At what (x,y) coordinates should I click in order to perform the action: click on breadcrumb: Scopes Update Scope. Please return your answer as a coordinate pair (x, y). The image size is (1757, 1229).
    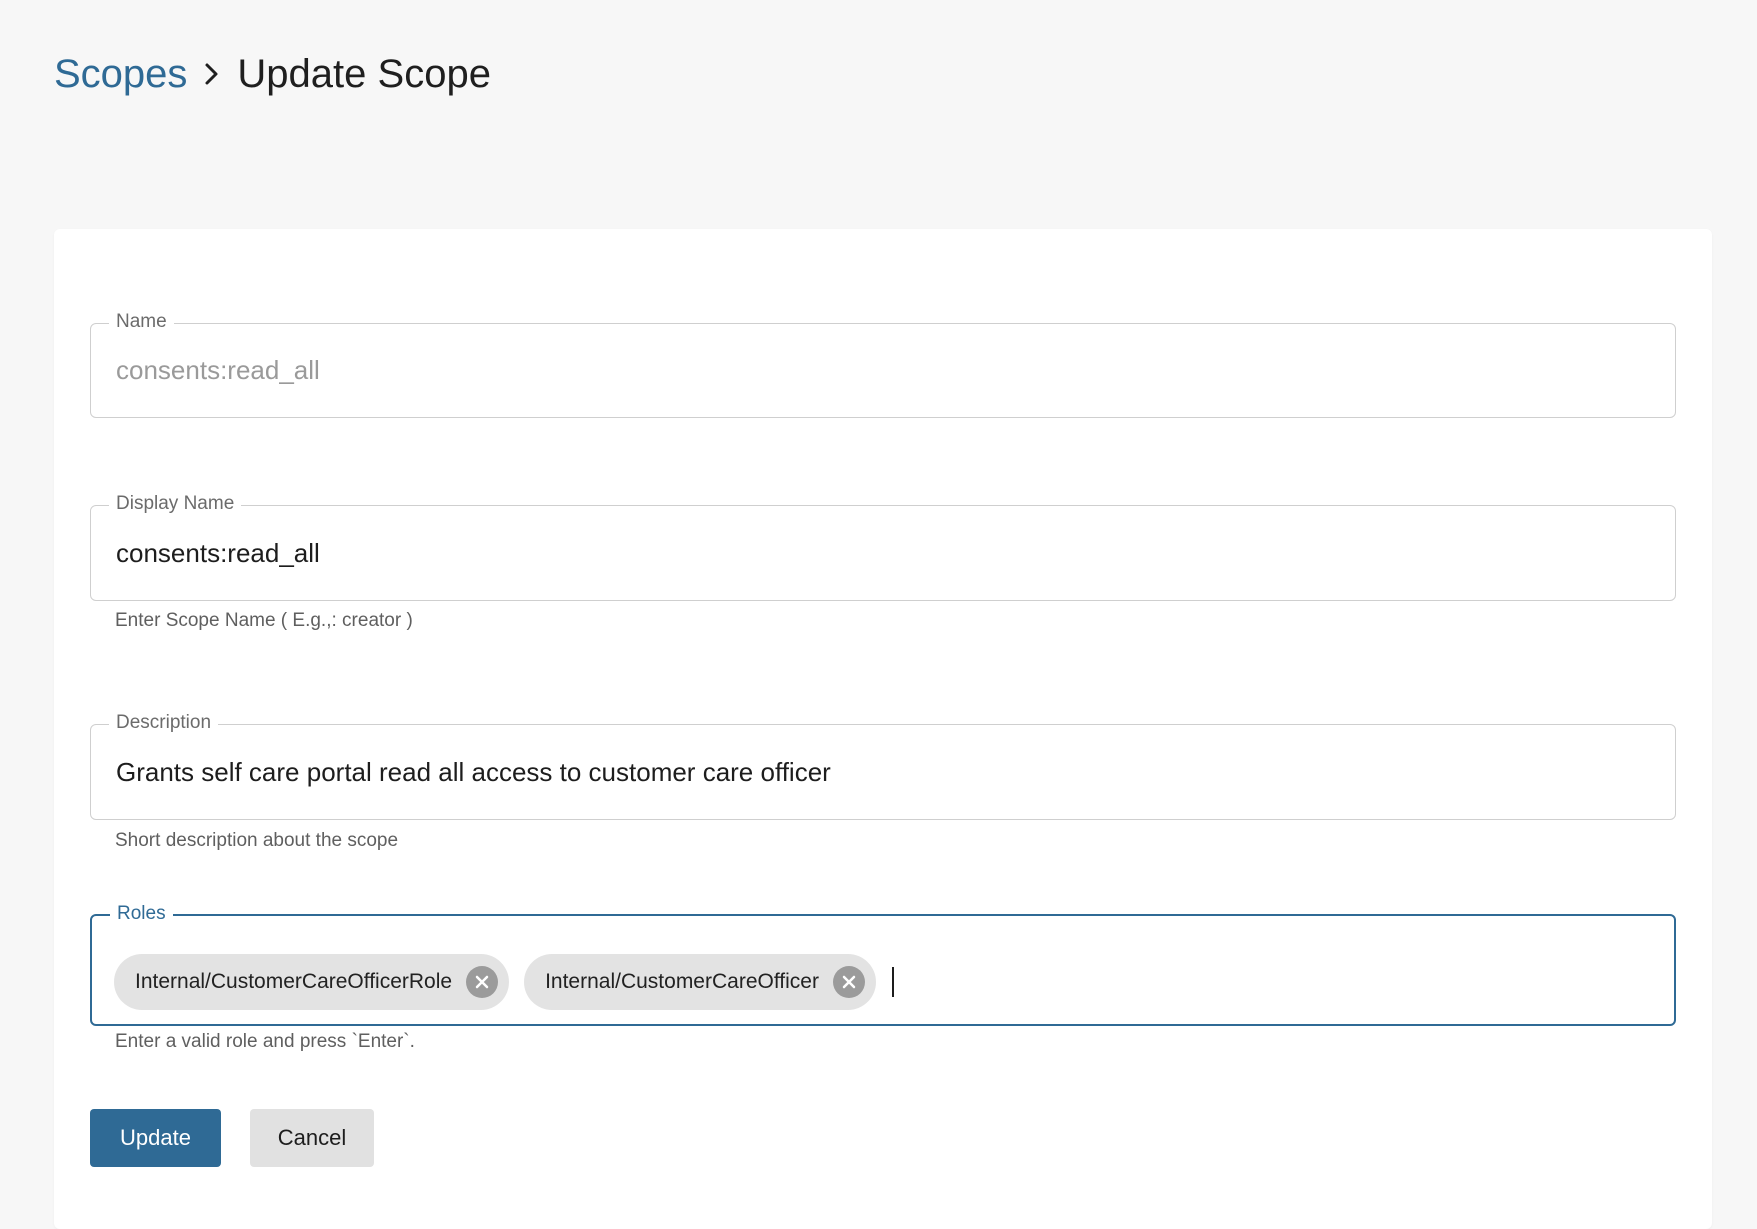
    Looking at the image, I should click on (272, 74).